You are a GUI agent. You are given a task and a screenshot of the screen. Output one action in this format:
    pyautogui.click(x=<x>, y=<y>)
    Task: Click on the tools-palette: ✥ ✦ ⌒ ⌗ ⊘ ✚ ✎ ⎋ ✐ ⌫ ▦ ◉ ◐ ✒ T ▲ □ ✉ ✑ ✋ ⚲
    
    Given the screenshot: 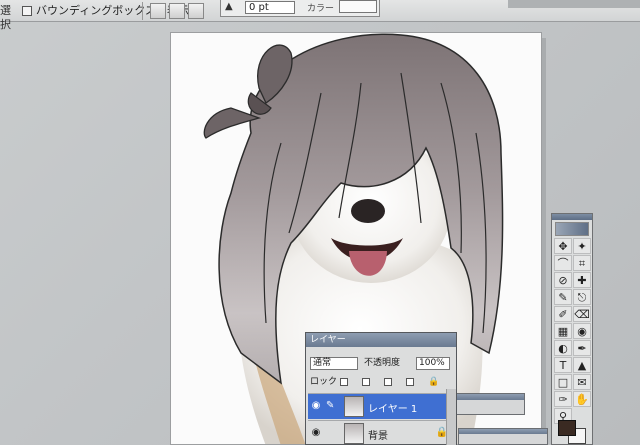 What is the action you would take?
    pyautogui.click(x=572, y=329)
    